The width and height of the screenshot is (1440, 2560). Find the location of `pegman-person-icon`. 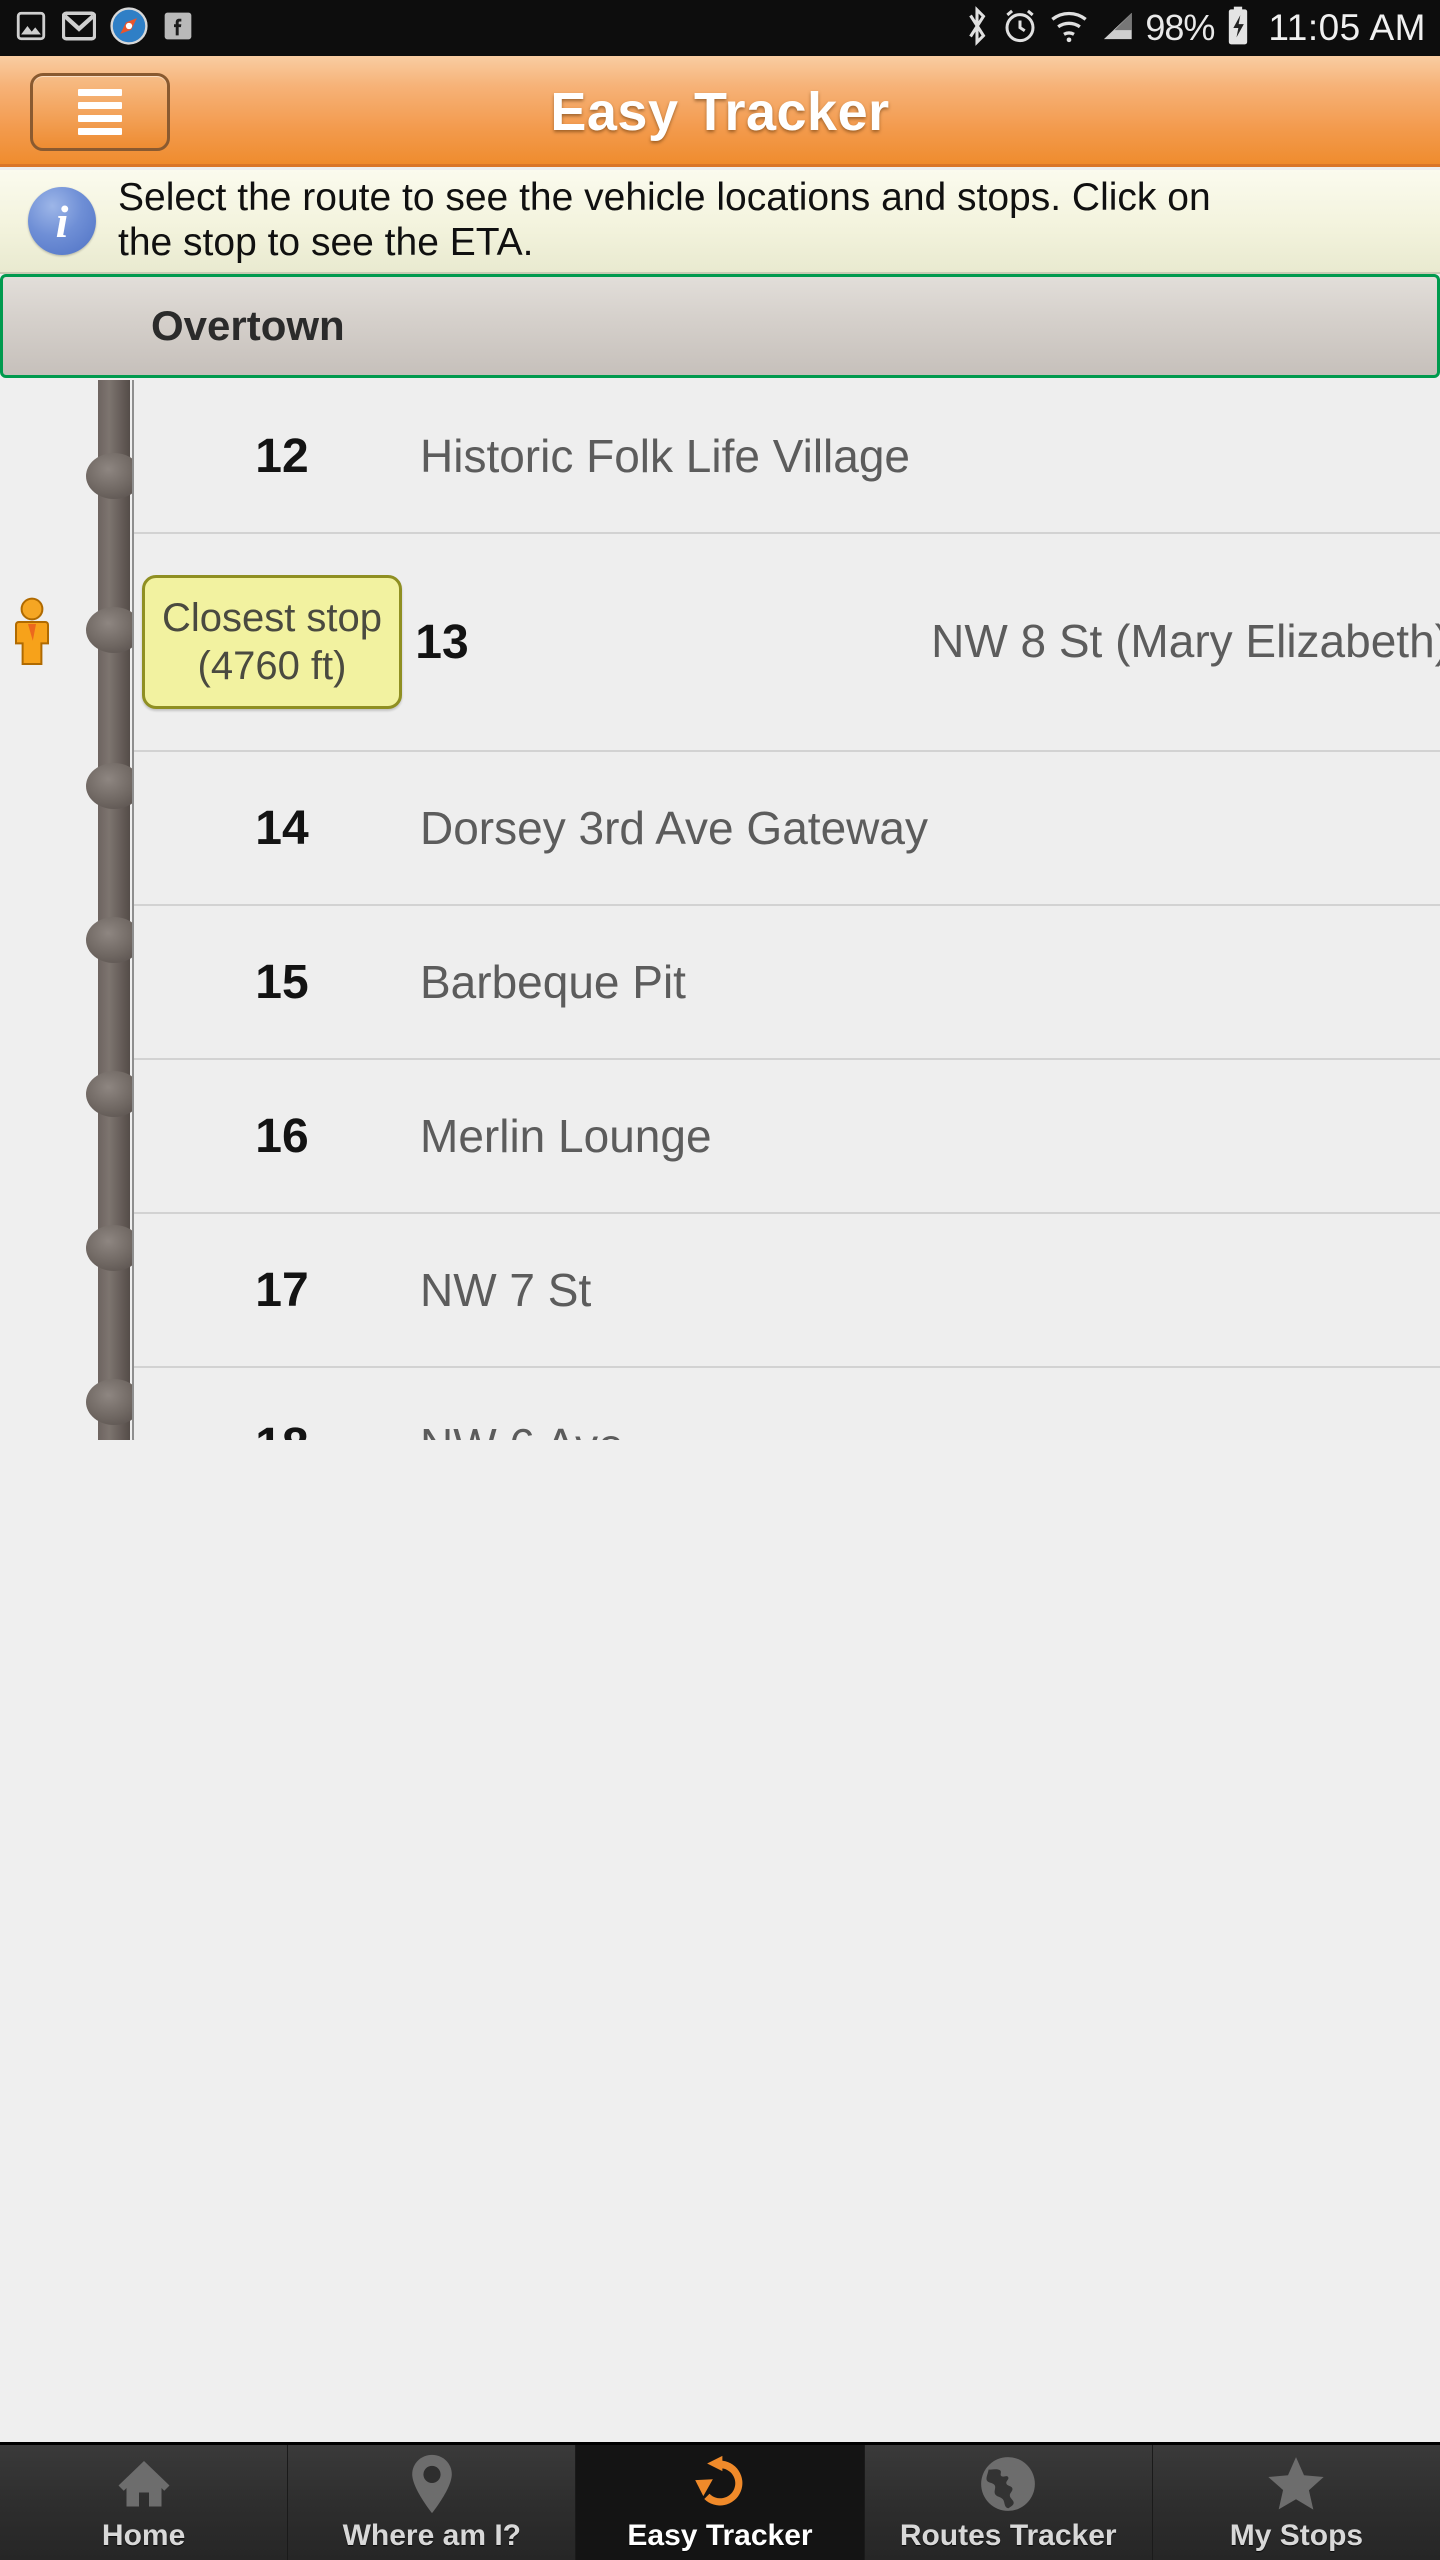

pegman-person-icon is located at coordinates (32, 632).